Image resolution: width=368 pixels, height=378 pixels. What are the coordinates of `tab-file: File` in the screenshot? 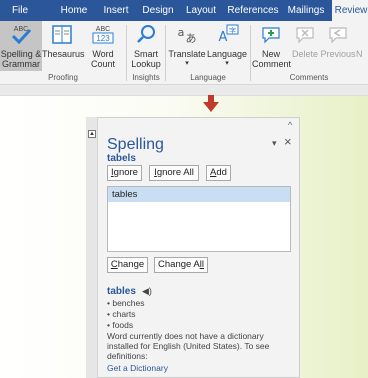 It's located at (20, 10).